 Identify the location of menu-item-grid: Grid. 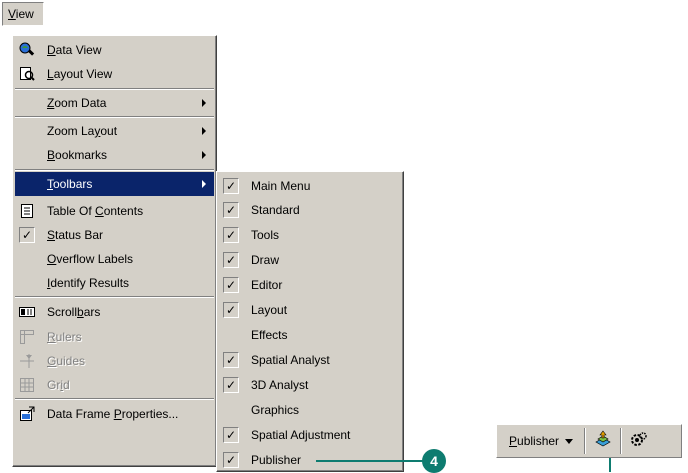
(114, 385).